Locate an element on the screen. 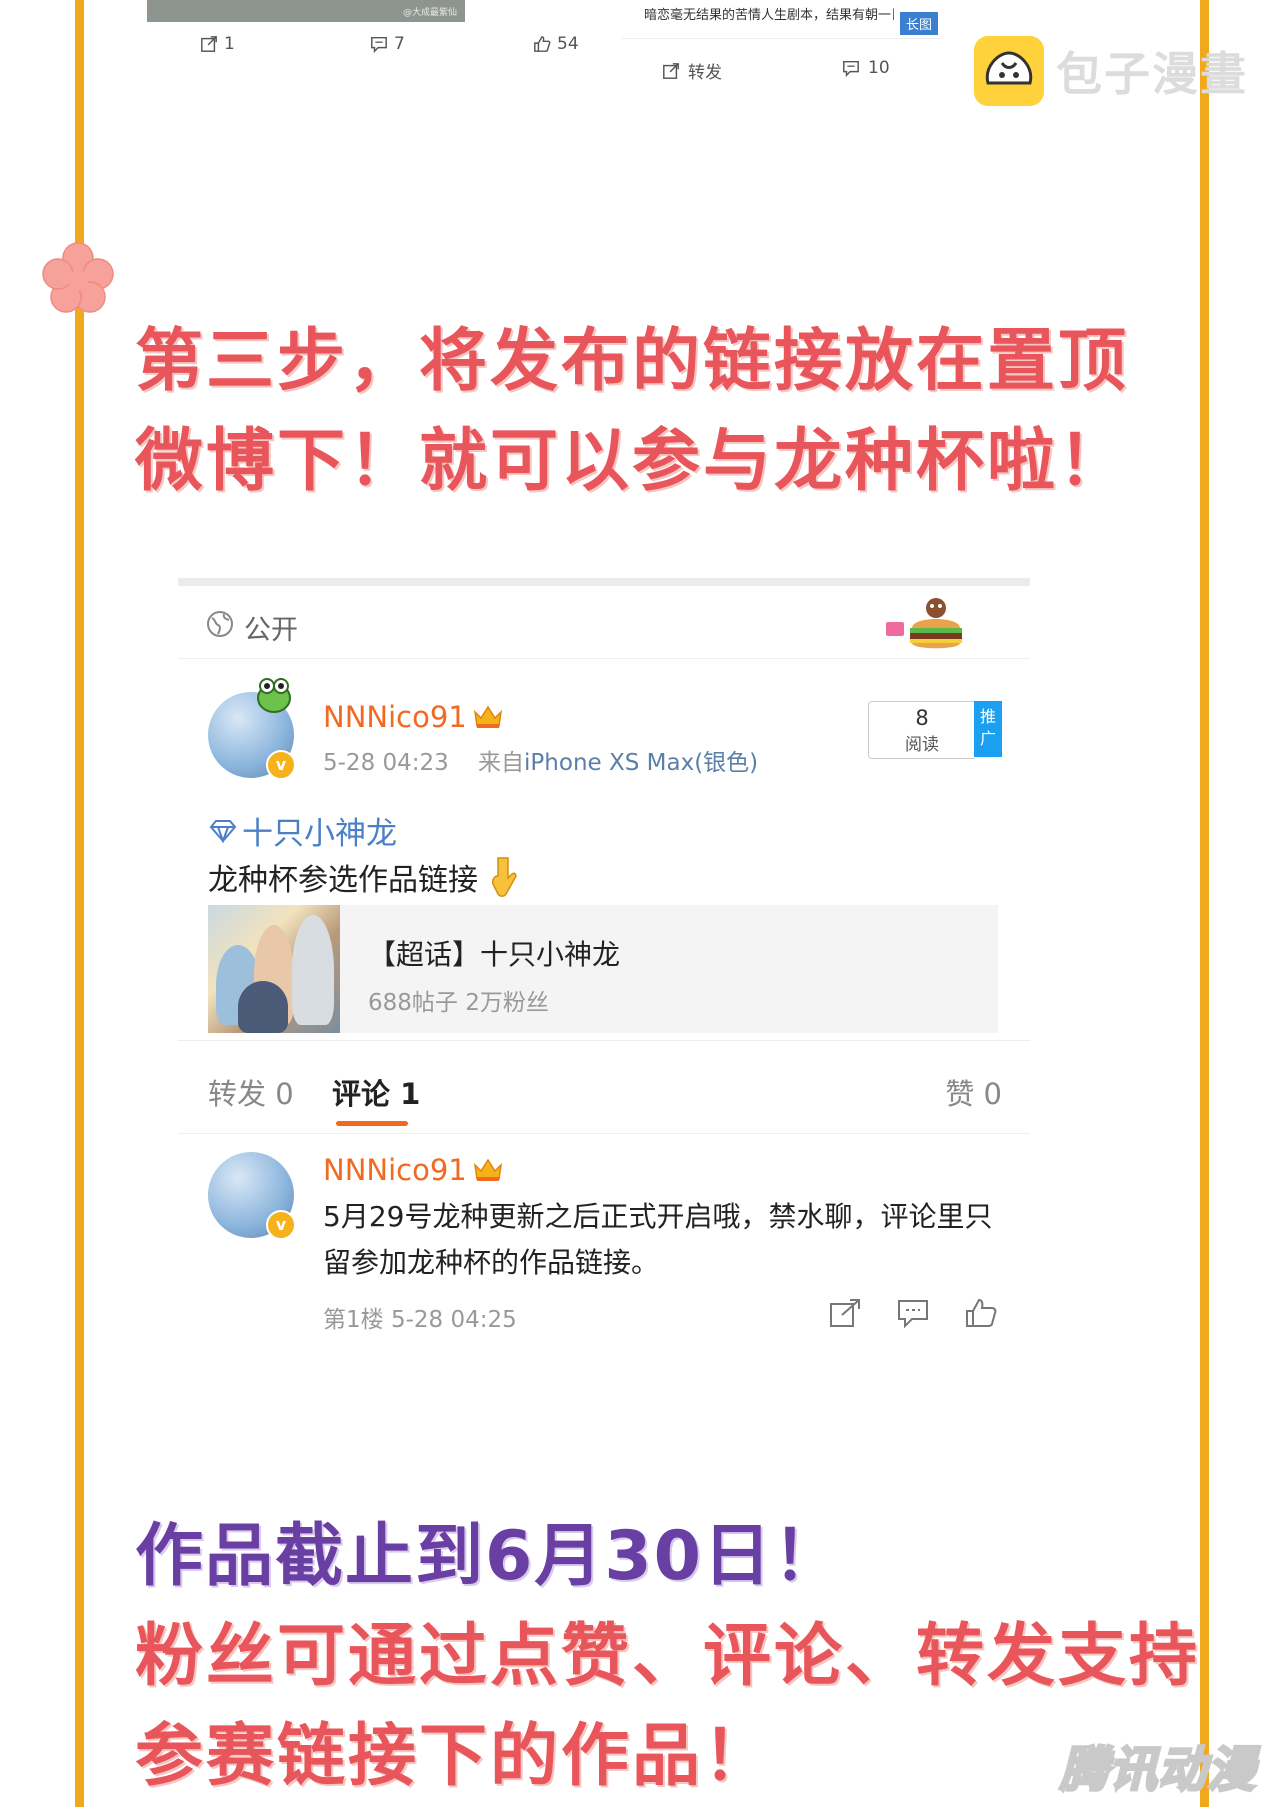  super-topic-card: 【超话】十只小神龙 688帖子 2万粉丝 is located at coordinates (603, 969).